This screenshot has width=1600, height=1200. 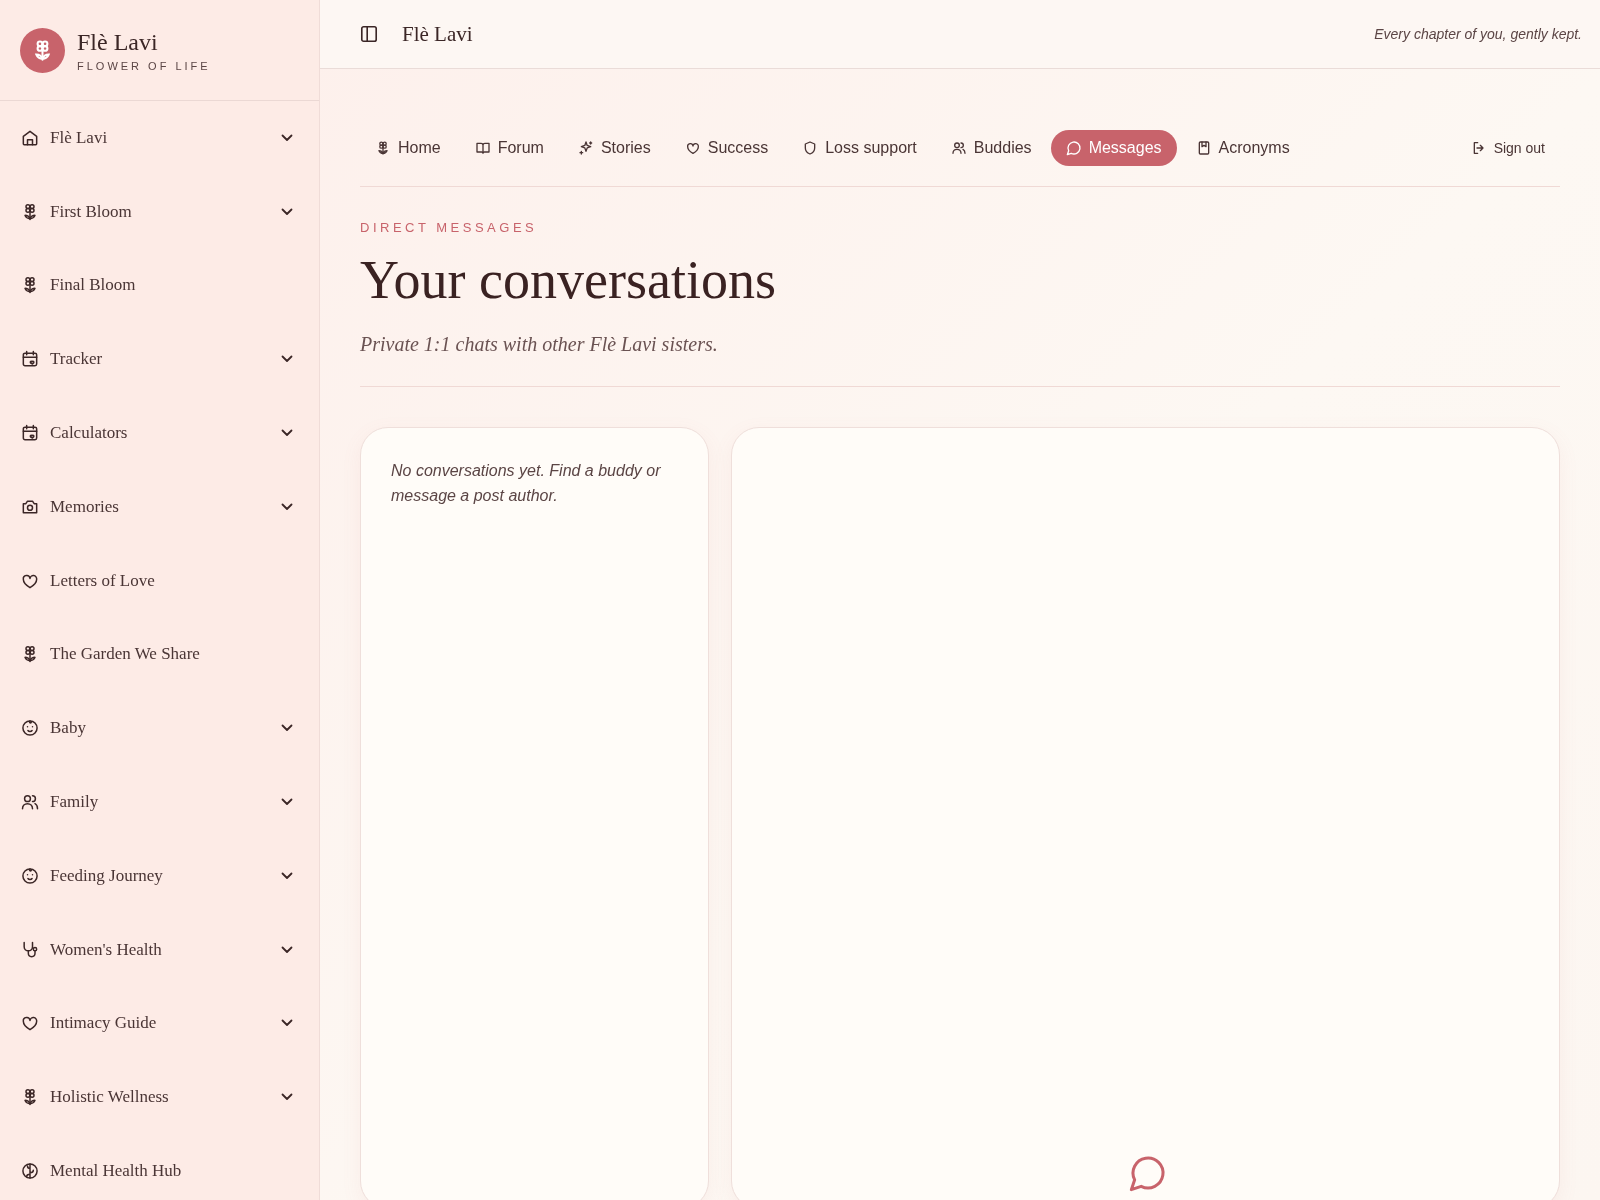 I want to click on empty-message: No conversations yet. Find a buddy or message a post author., so click(x=526, y=483).